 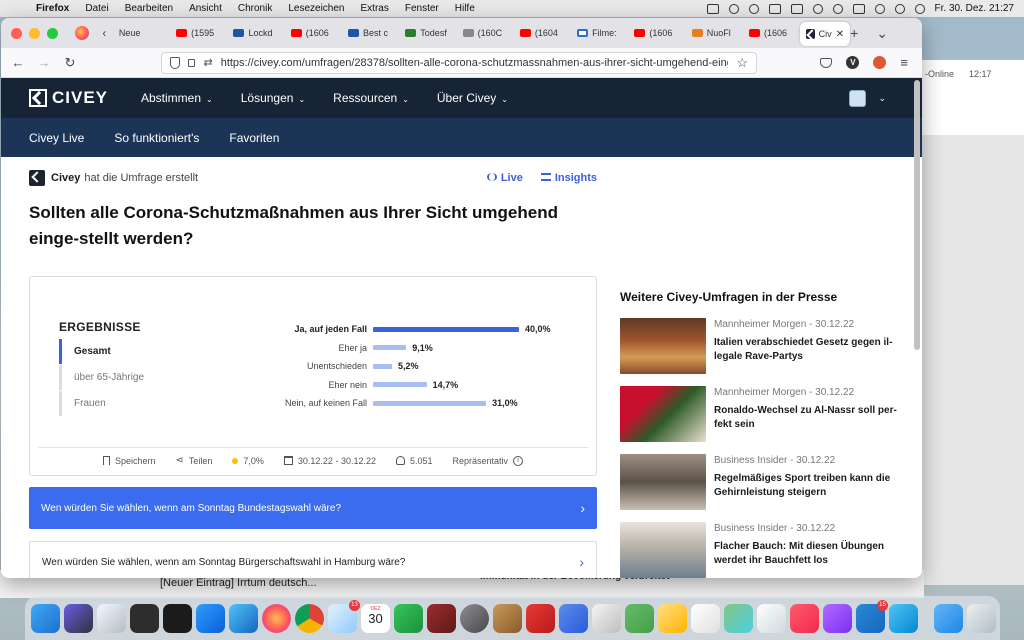 What do you see at coordinates (144, 618) in the screenshot?
I see `mission-control-icon` at bounding box center [144, 618].